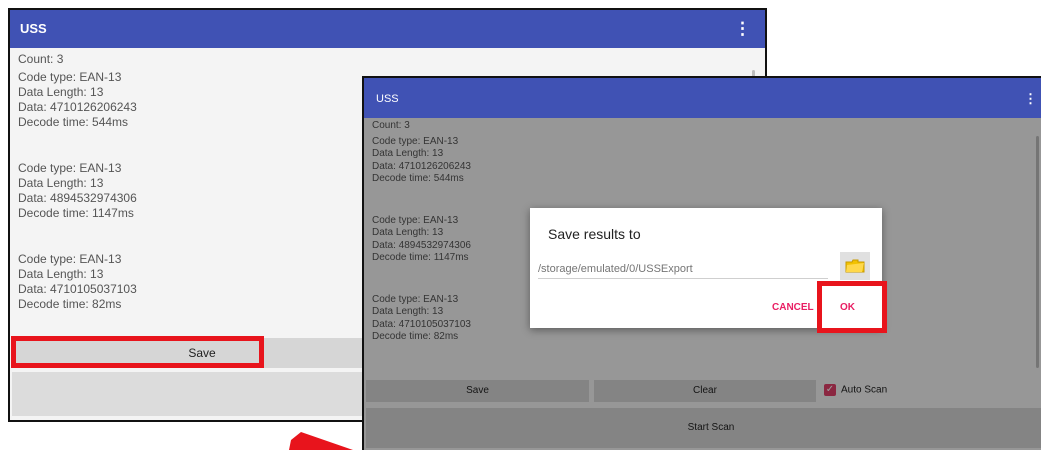 The width and height of the screenshot is (1041, 450). I want to click on decode-time: Decode time: 544ms, so click(73, 122).